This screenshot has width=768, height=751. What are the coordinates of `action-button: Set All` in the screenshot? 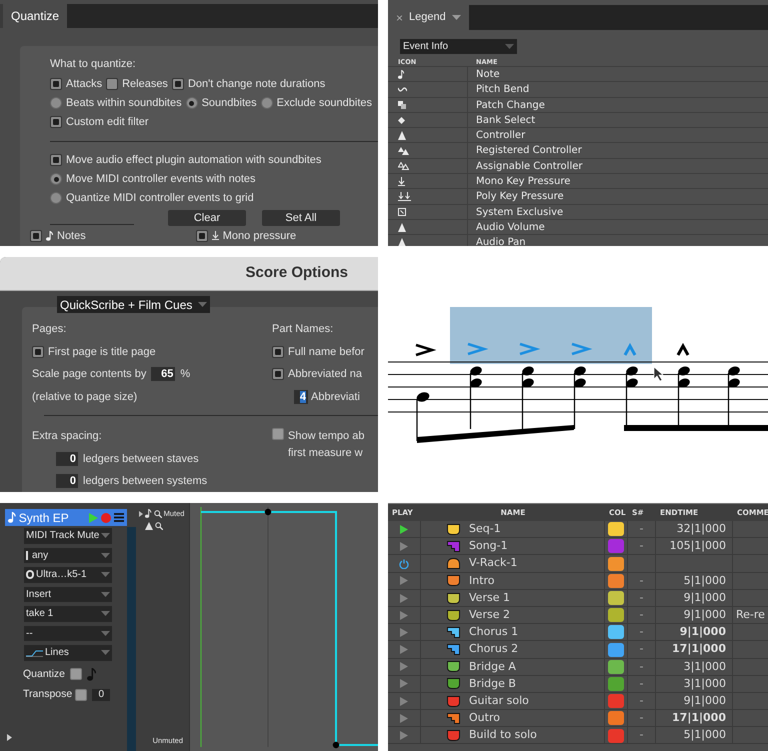 It's located at (301, 218).